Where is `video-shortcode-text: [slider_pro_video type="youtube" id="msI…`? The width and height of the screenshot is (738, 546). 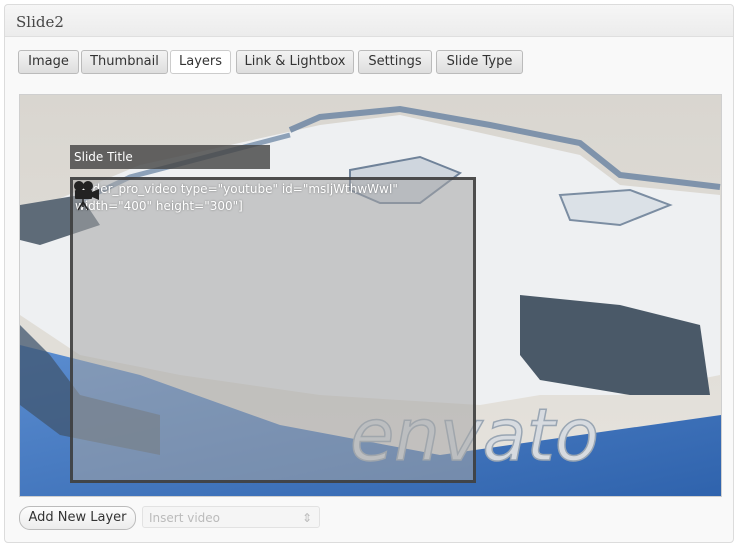
video-shortcode-text: [slider_pro_video type="youtube" id="msI… is located at coordinates (236, 197).